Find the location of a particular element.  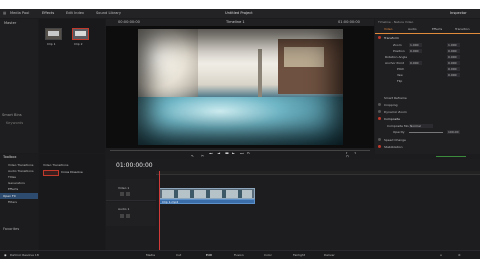

menu-inspector: Inspector is located at coordinates (458, 13).